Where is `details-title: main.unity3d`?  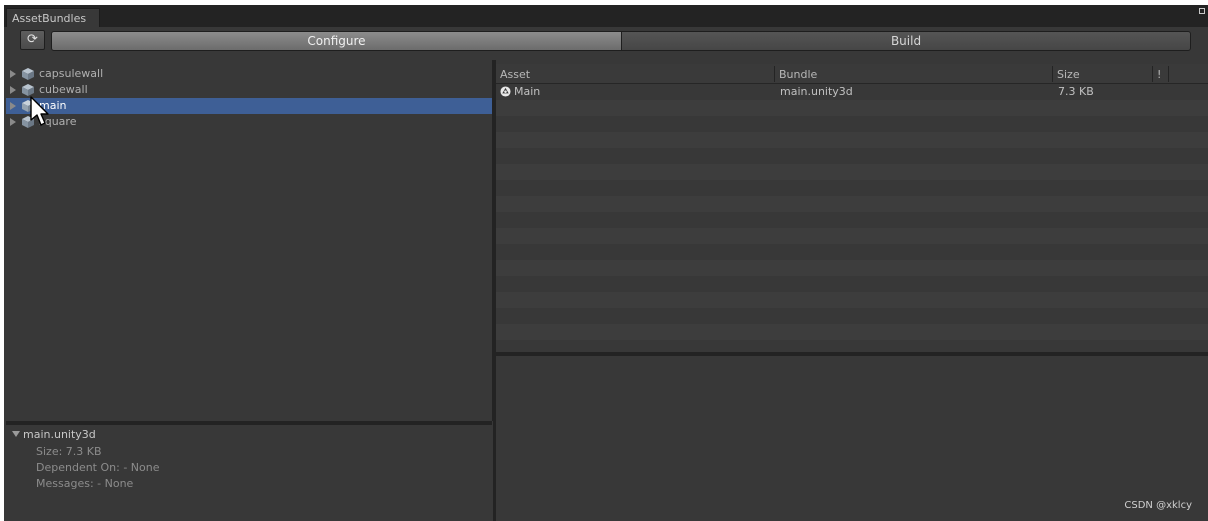
details-title: main.unity3d is located at coordinates (59, 434).